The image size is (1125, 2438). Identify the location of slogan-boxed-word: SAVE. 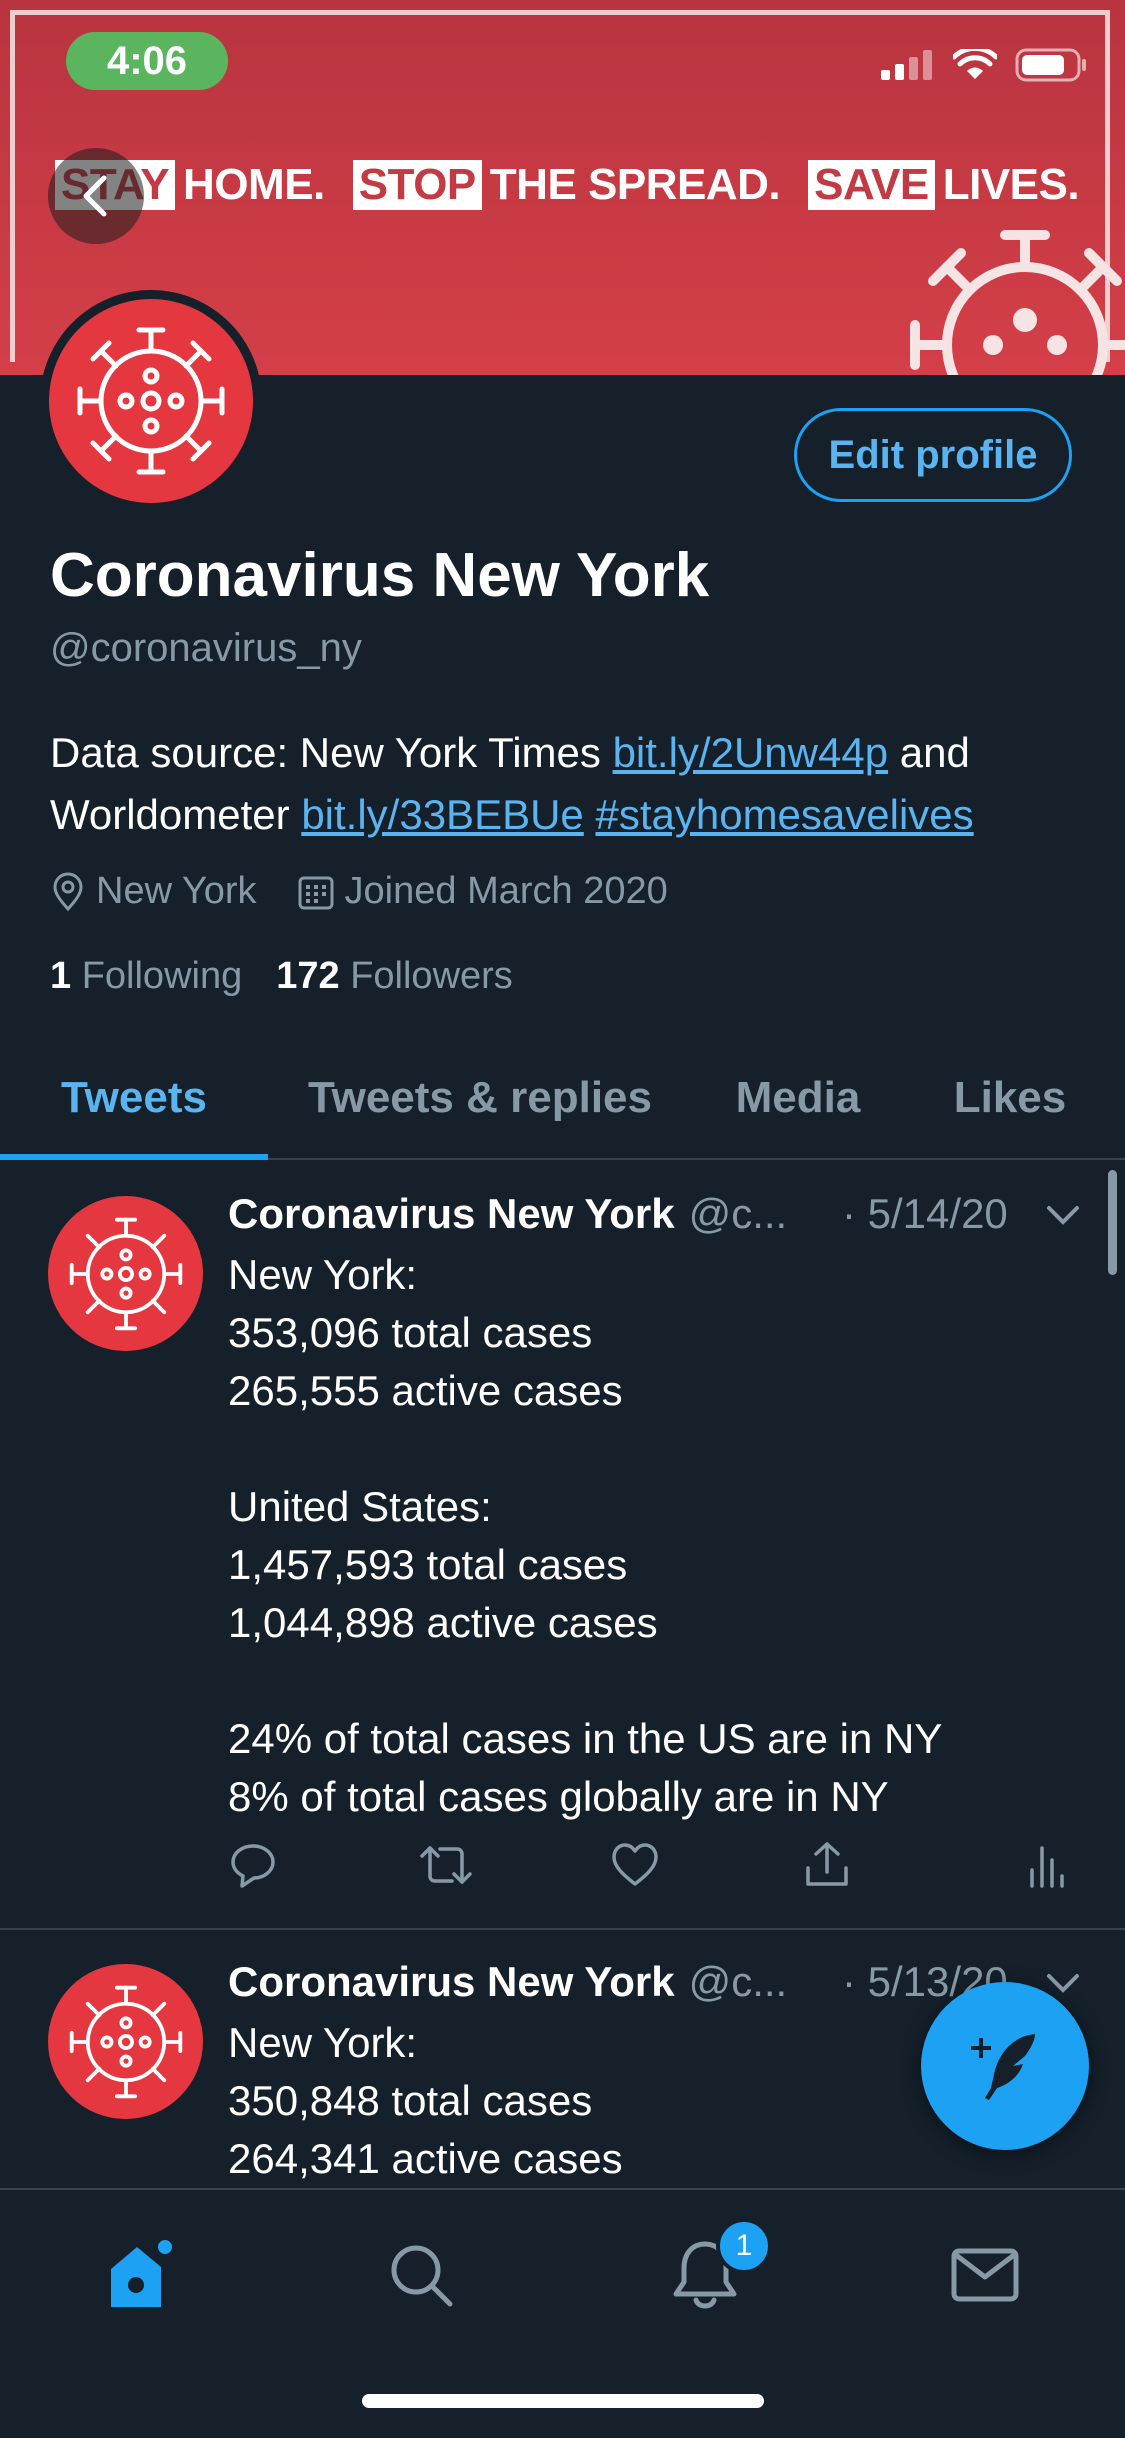
(871, 185).